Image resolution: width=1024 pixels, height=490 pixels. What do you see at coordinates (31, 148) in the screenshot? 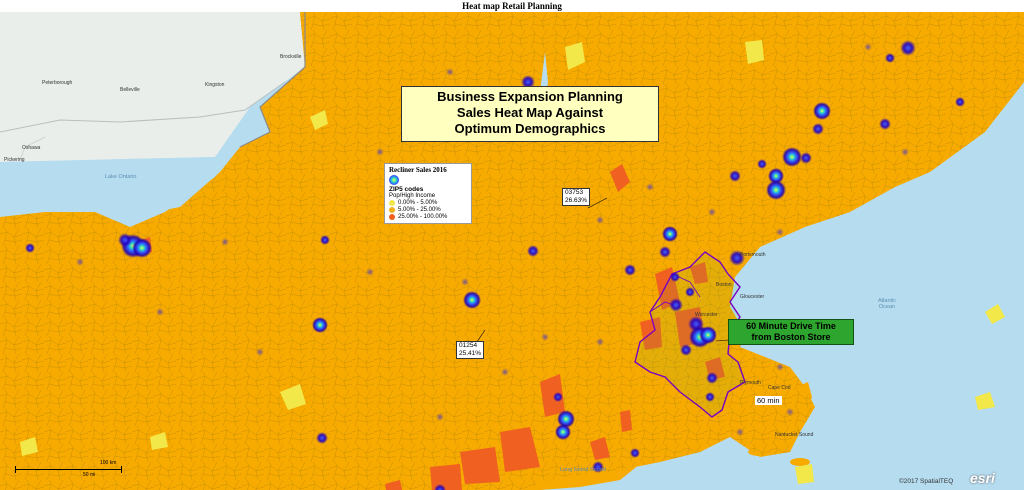
I see `place-label: Oshawa` at bounding box center [31, 148].